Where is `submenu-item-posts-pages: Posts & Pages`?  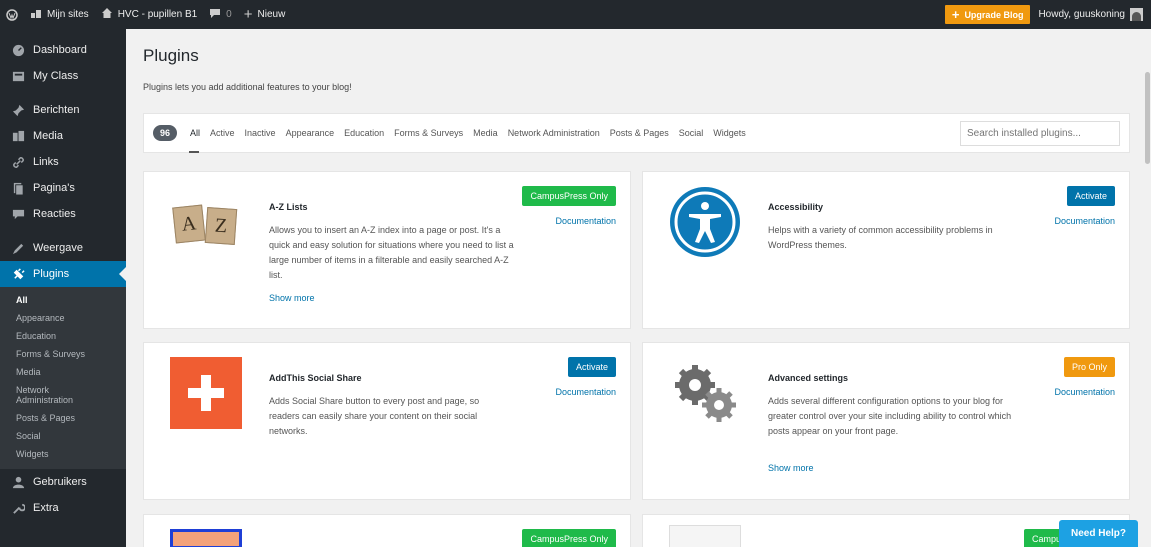 submenu-item-posts-pages: Posts & Pages is located at coordinates (63, 418).